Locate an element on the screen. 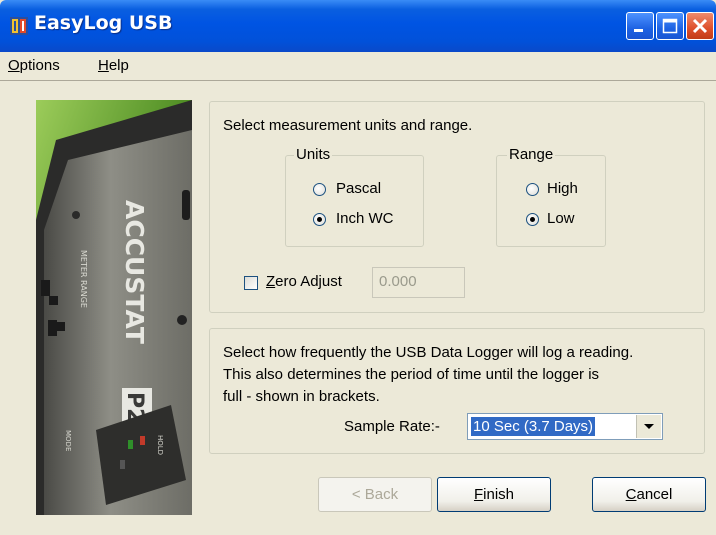  sample-rate-select: 10 Sec (3.7 Days) is located at coordinates (565, 426).